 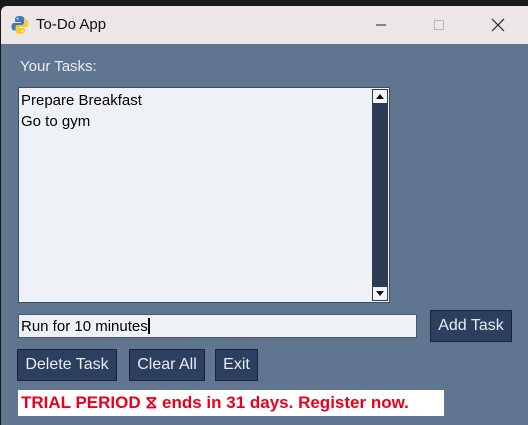 What do you see at coordinates (167, 365) in the screenshot?
I see `clear-all-button: Clear All` at bounding box center [167, 365].